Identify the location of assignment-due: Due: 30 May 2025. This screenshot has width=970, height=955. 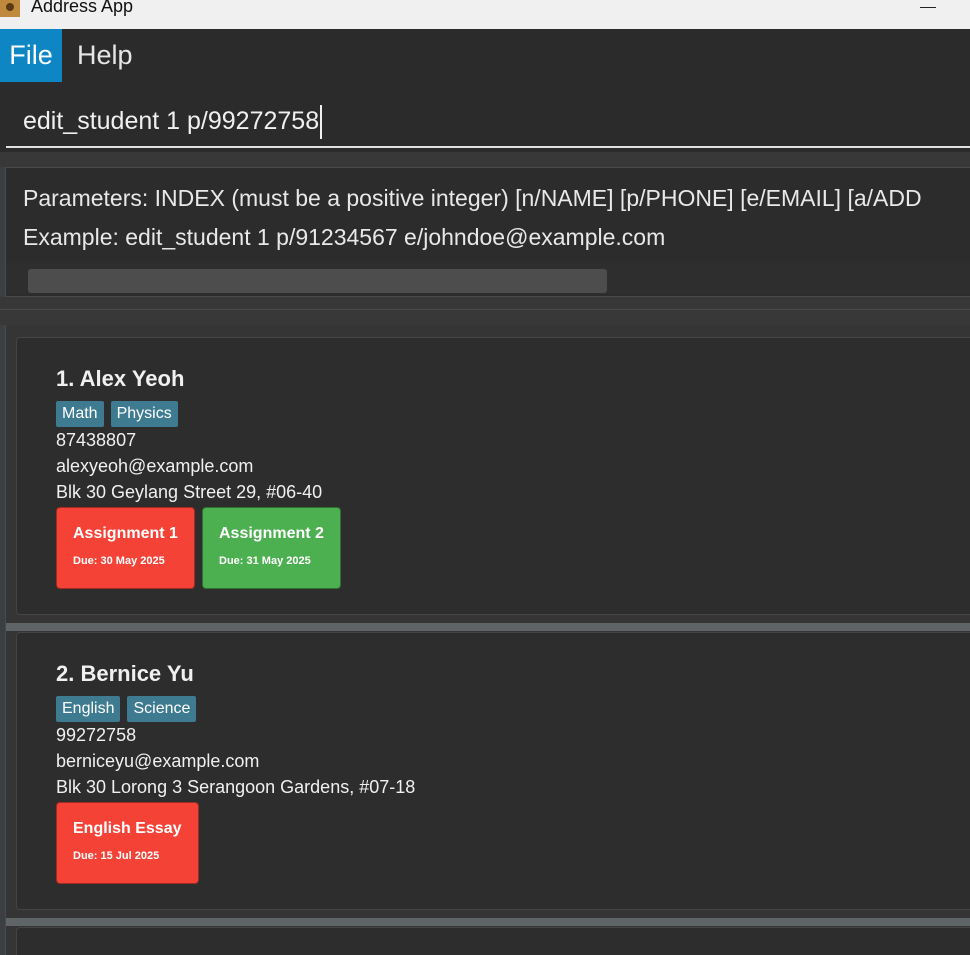
(119, 561).